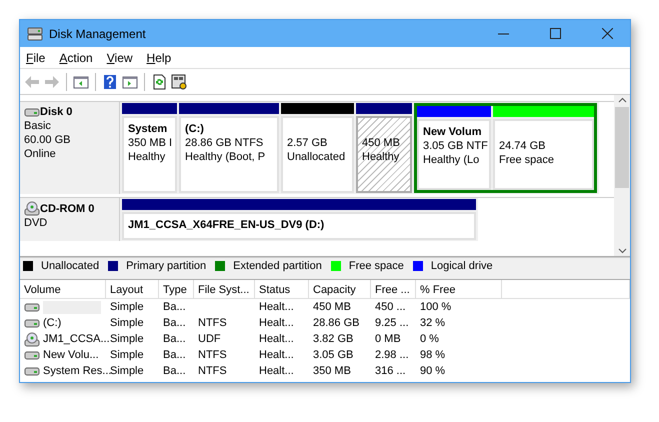 The image size is (659, 422). Describe the element at coordinates (433, 355) in the screenshot. I see `table-cell-text: 98 %` at that location.